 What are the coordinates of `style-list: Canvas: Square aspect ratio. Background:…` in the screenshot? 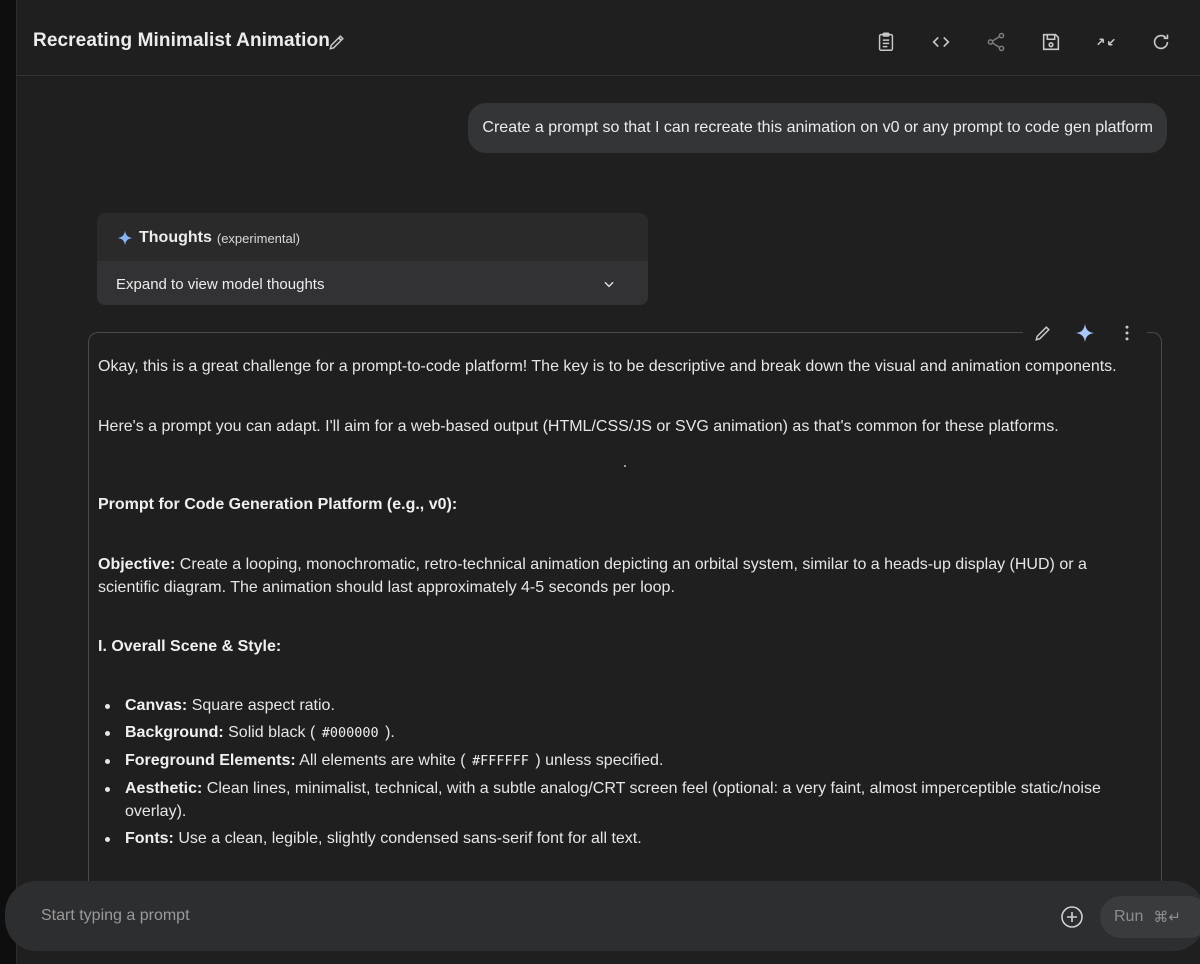 It's located at (630, 774).